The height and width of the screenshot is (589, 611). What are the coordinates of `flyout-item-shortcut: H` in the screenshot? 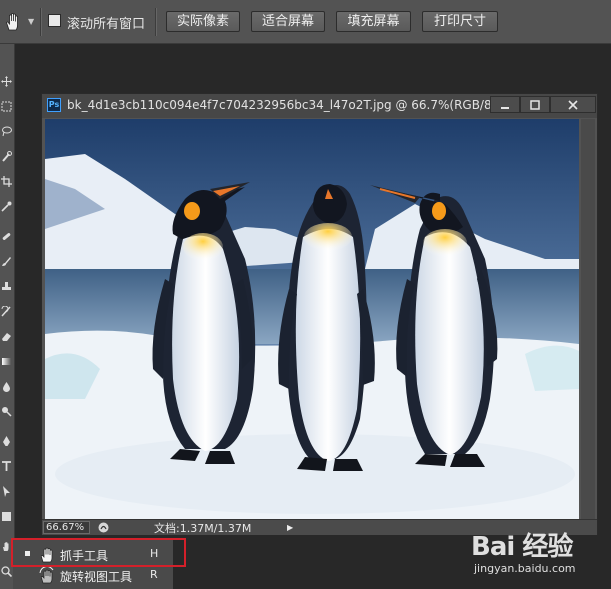 It's located at (154, 553).